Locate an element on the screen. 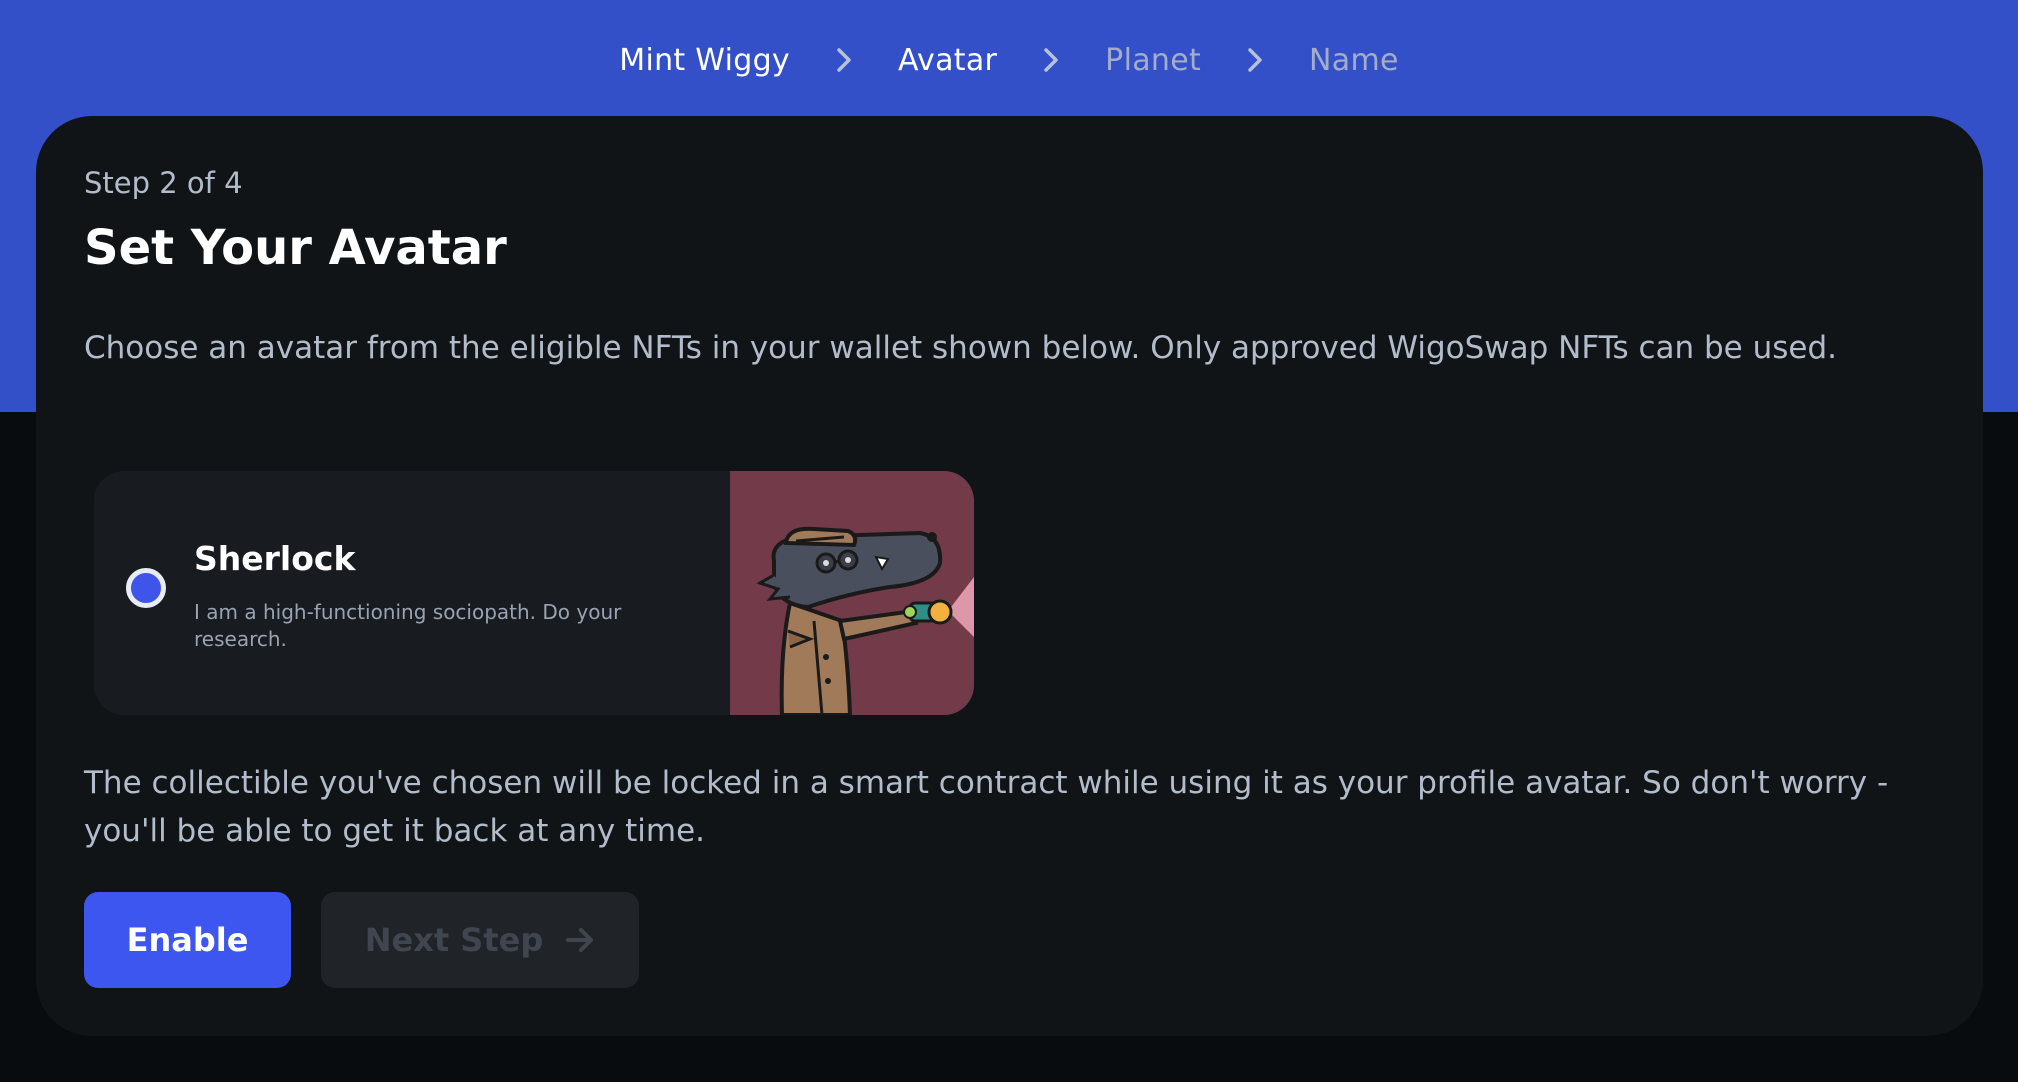  breadcrumb-item-avatar: Avatar is located at coordinates (947, 60).